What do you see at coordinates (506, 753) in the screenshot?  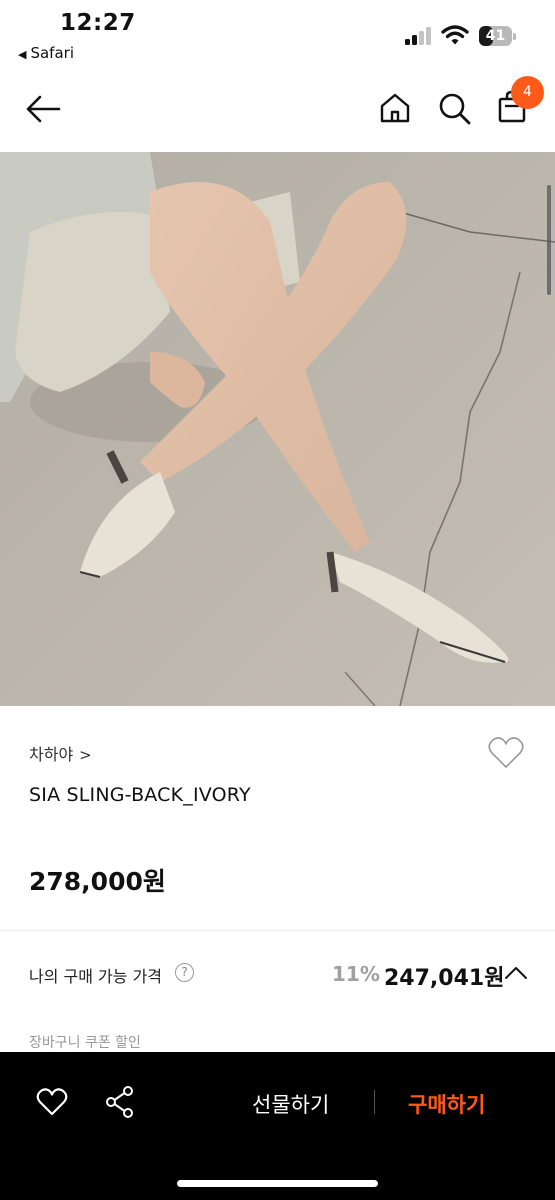 I see `wishlist-heart-icon` at bounding box center [506, 753].